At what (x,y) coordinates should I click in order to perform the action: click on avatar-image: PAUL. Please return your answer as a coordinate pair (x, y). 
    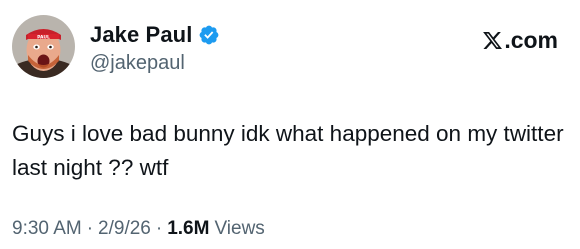
    Looking at the image, I should click on (43, 46).